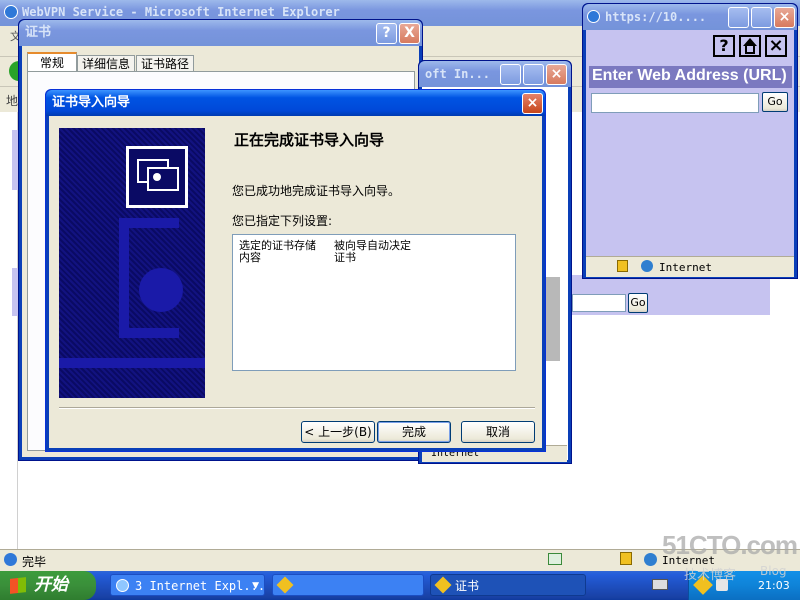 The width and height of the screenshot is (800, 600). I want to click on certificate-window-titlebar: 证书, so click(220, 33).